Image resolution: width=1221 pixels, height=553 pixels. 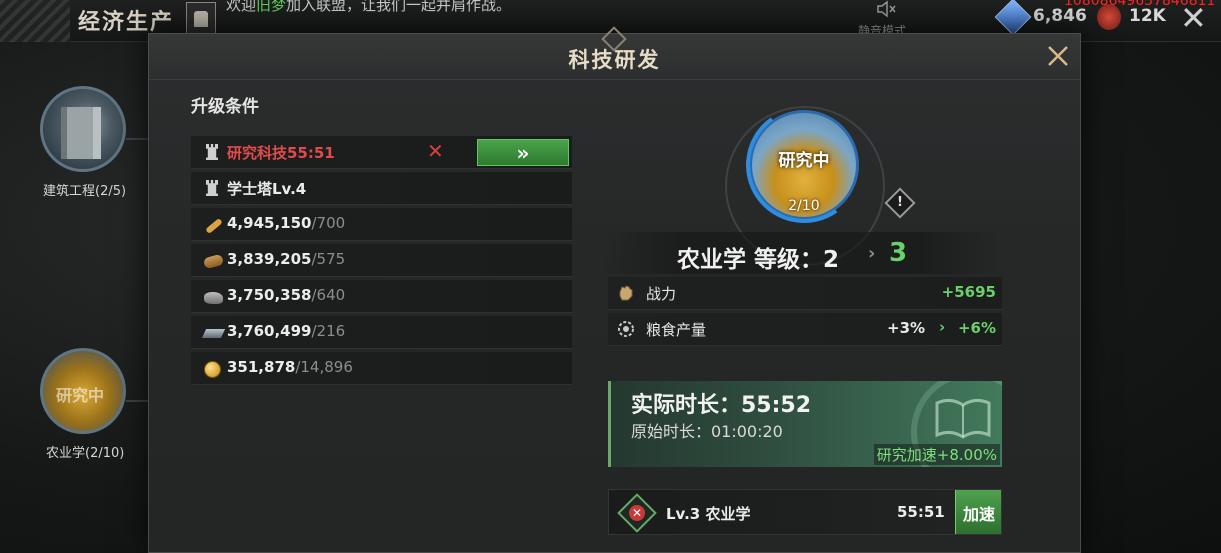 I want to click on stat-current: +3%, so click(x=906, y=328).